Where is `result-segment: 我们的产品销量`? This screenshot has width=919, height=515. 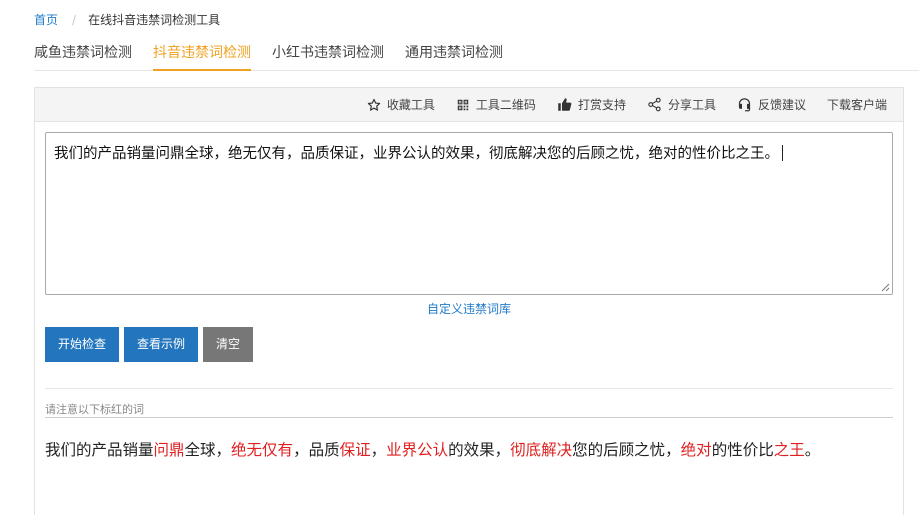 result-segment: 我们的产品销量 is located at coordinates (99, 450).